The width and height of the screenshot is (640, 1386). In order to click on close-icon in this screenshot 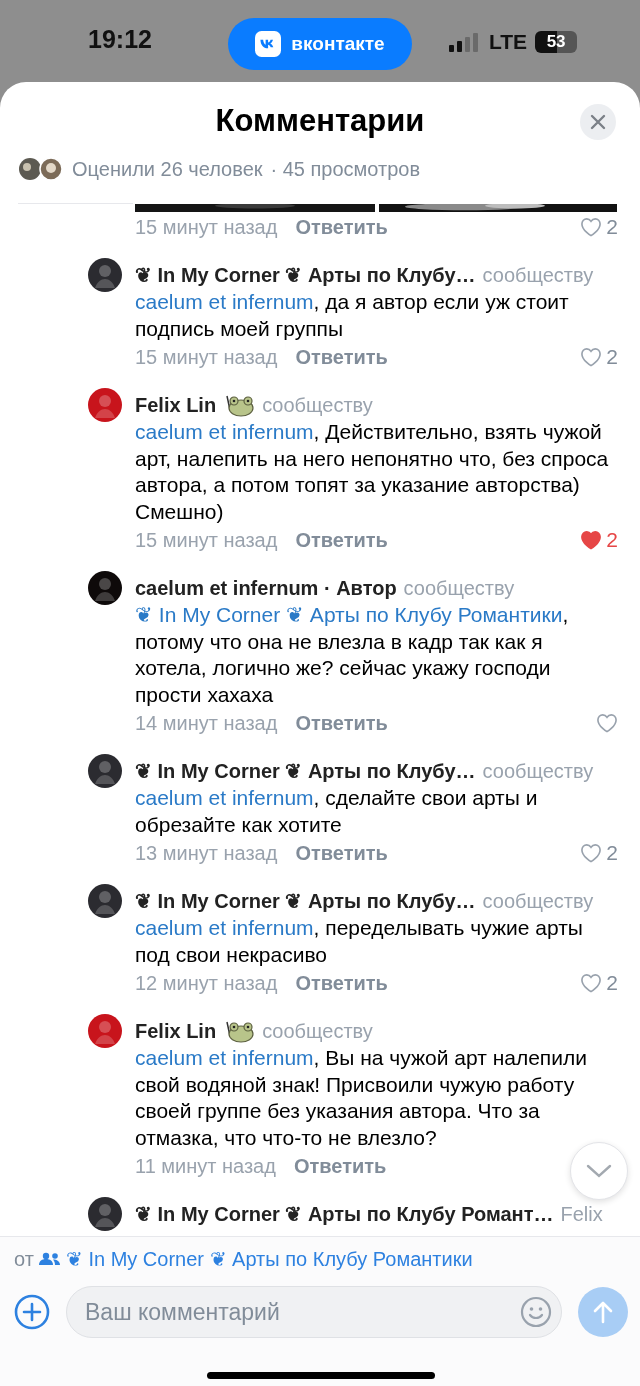, I will do `click(598, 122)`.